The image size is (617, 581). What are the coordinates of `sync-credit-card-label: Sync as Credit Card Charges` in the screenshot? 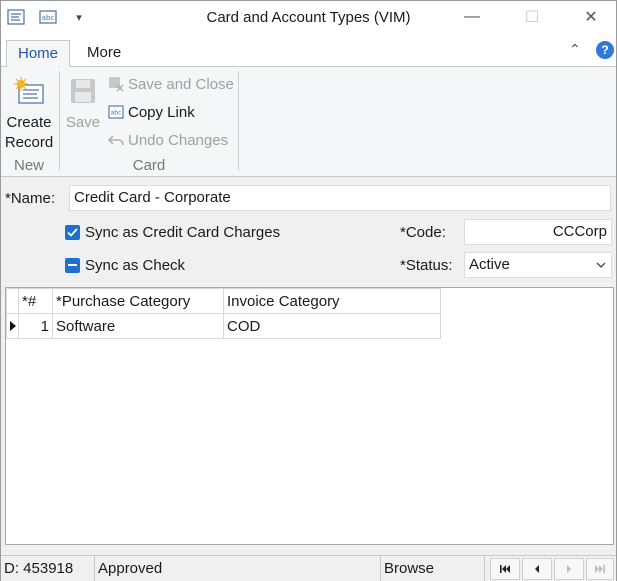 It's located at (183, 232).